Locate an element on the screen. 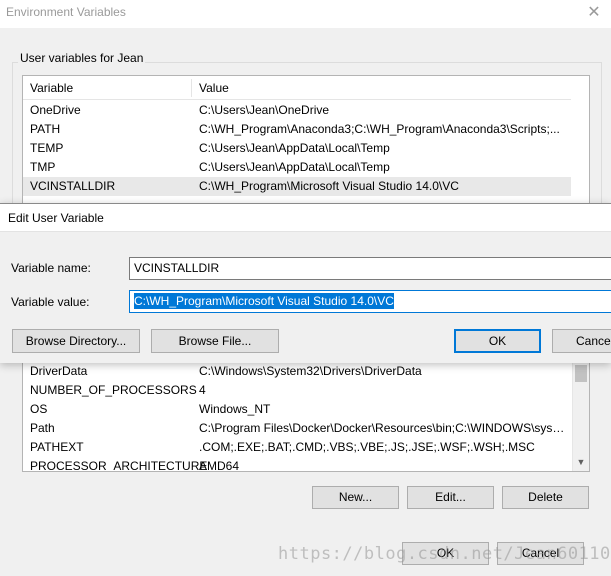  variable-name-cell: PATH is located at coordinates (45, 129).